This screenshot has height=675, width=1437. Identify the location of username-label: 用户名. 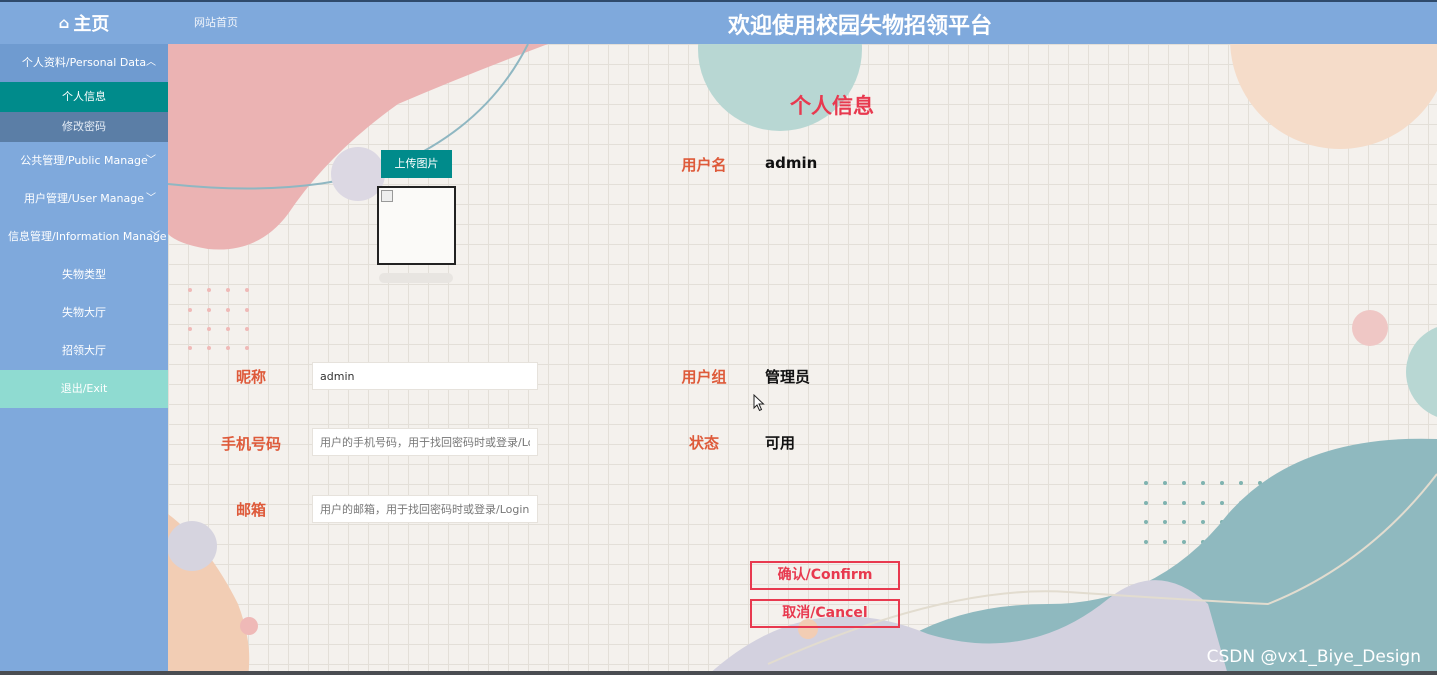
(704, 165).